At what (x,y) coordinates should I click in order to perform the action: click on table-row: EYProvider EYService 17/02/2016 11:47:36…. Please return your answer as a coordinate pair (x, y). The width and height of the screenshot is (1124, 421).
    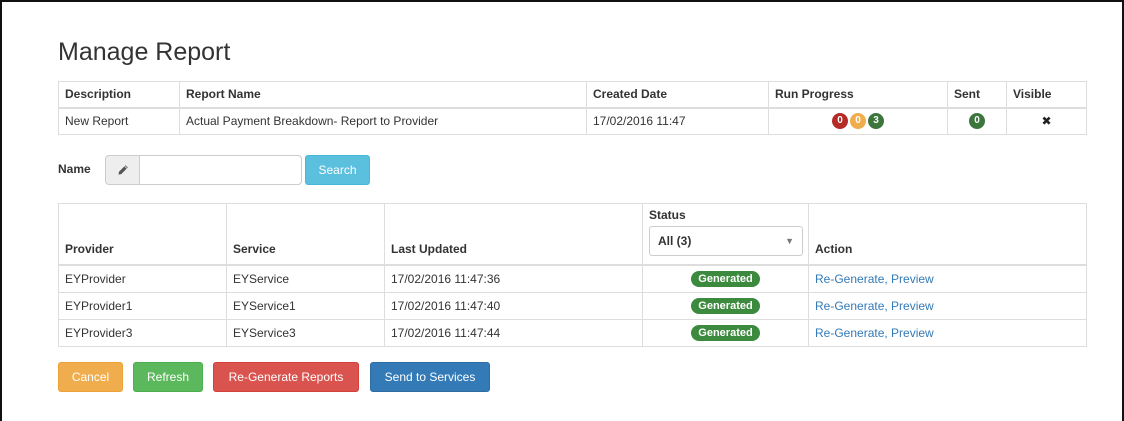
    Looking at the image, I should click on (572, 278).